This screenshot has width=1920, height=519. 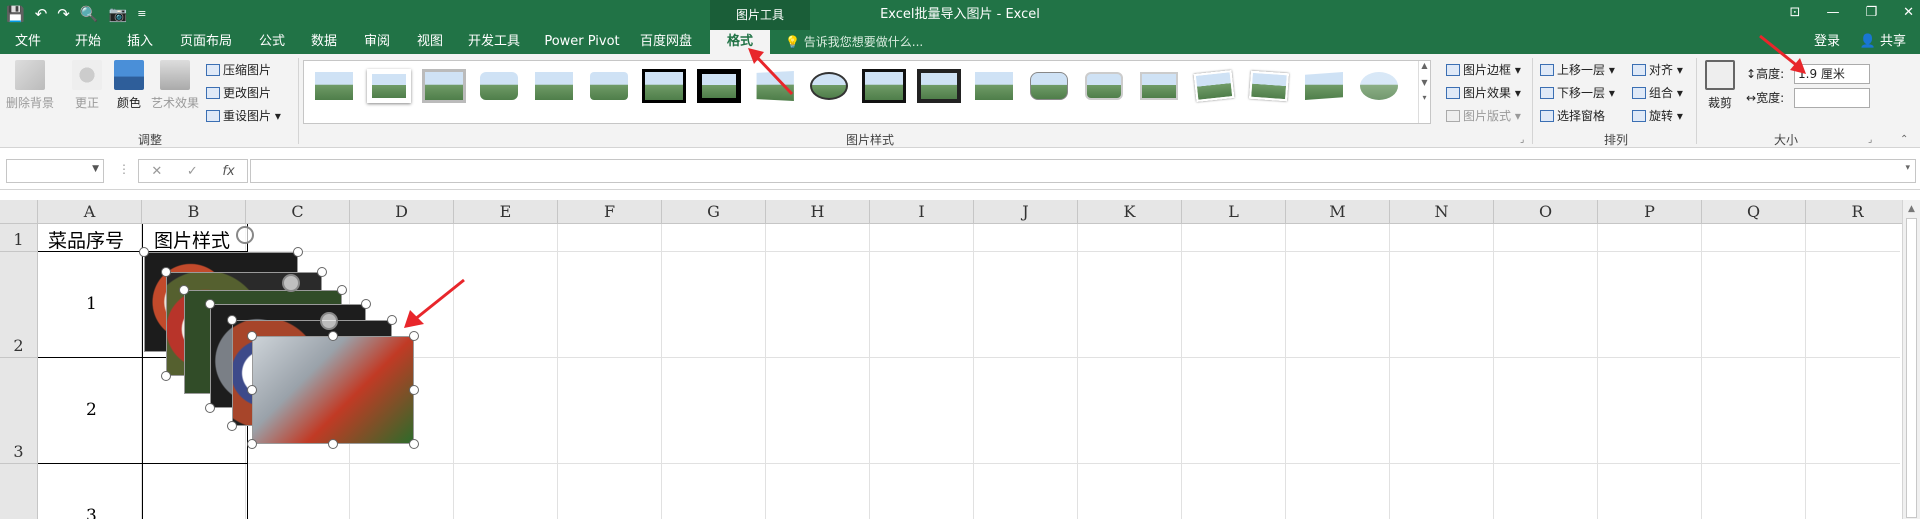 I want to click on cell-A3: 2, so click(x=91, y=410).